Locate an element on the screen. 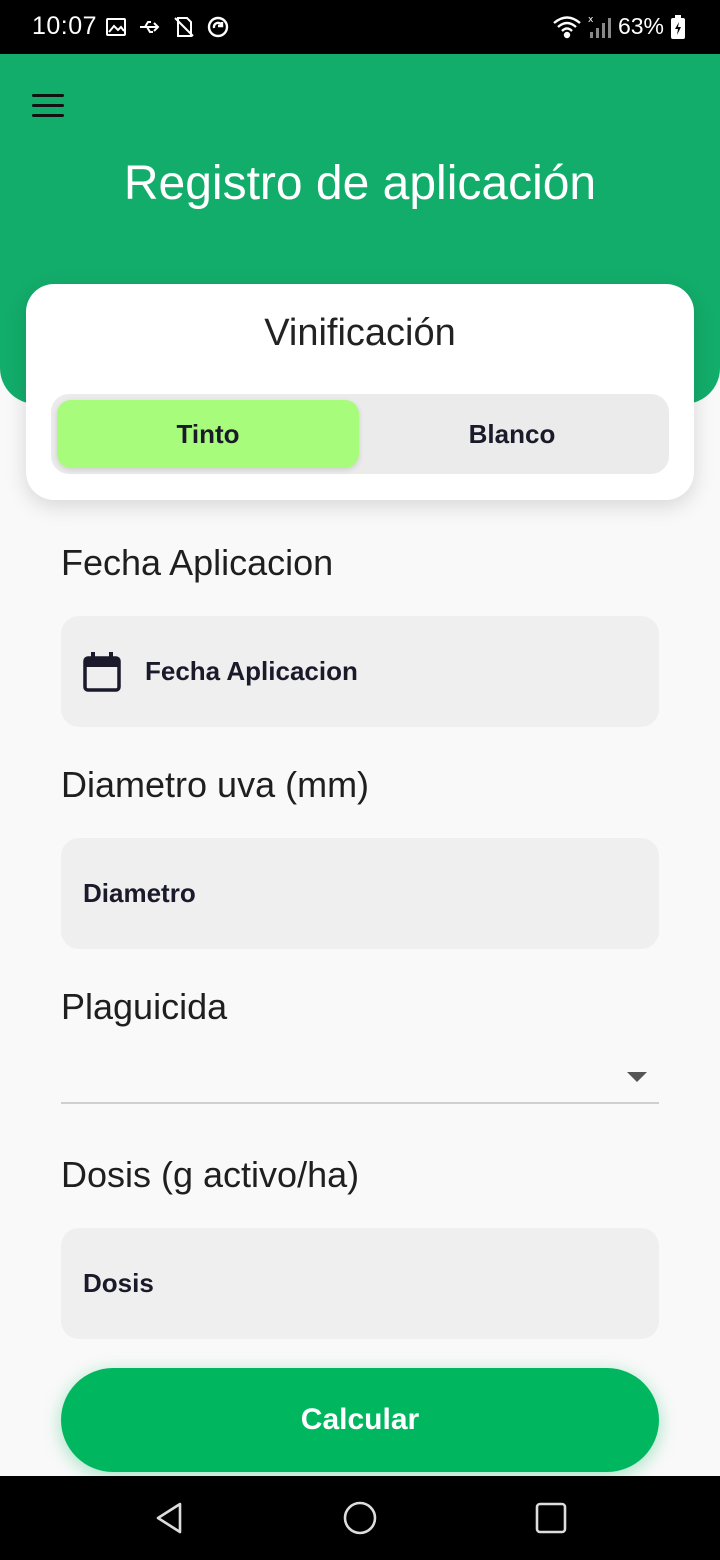 This screenshot has height=1560, width=720. calendar-icon is located at coordinates (102, 671).